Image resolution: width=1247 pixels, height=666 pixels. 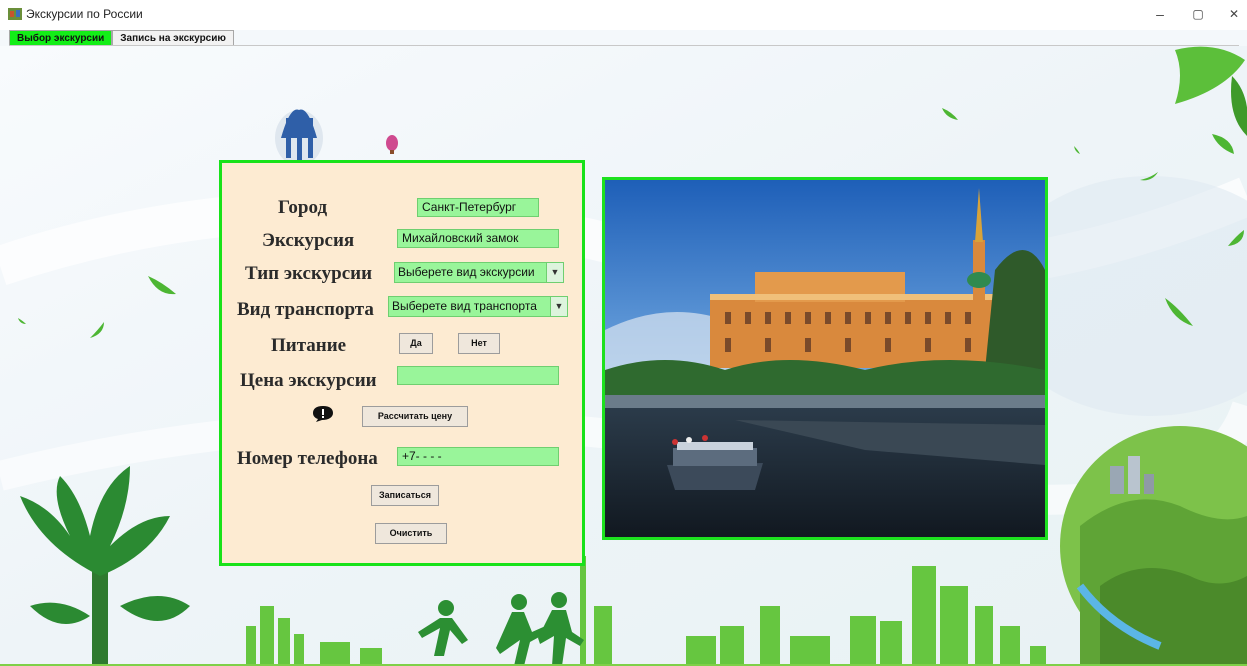 What do you see at coordinates (61, 37) in the screenshot?
I see `tab-choose-excursion: Выбор экскурсии` at bounding box center [61, 37].